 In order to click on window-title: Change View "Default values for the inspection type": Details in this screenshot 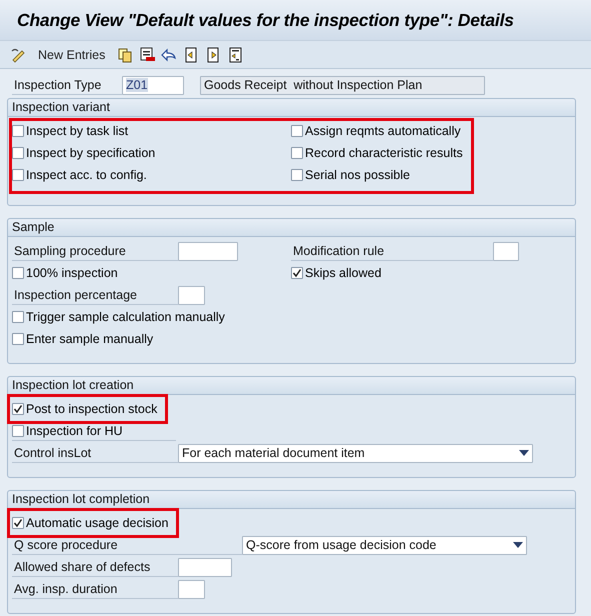, I will do `click(265, 20)`.